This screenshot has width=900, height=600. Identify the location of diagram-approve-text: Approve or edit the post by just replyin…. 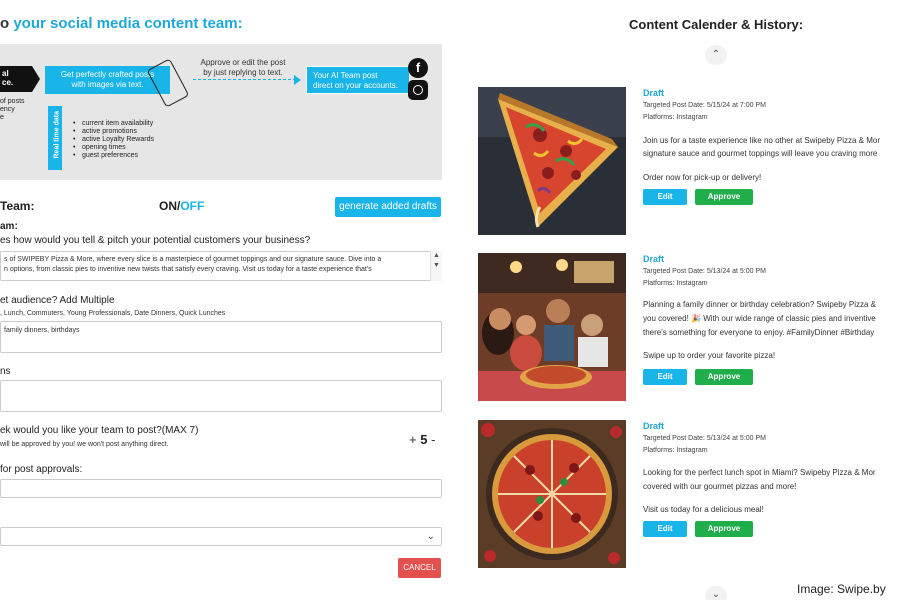
(243, 67).